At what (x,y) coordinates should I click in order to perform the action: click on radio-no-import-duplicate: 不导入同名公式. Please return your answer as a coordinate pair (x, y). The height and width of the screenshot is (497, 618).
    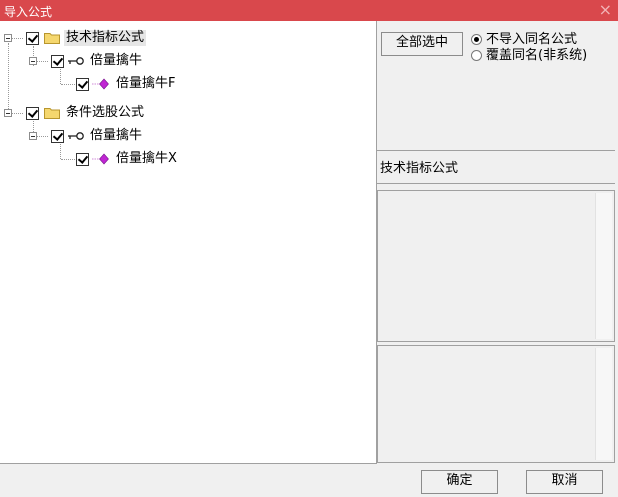
    Looking at the image, I should click on (524, 40).